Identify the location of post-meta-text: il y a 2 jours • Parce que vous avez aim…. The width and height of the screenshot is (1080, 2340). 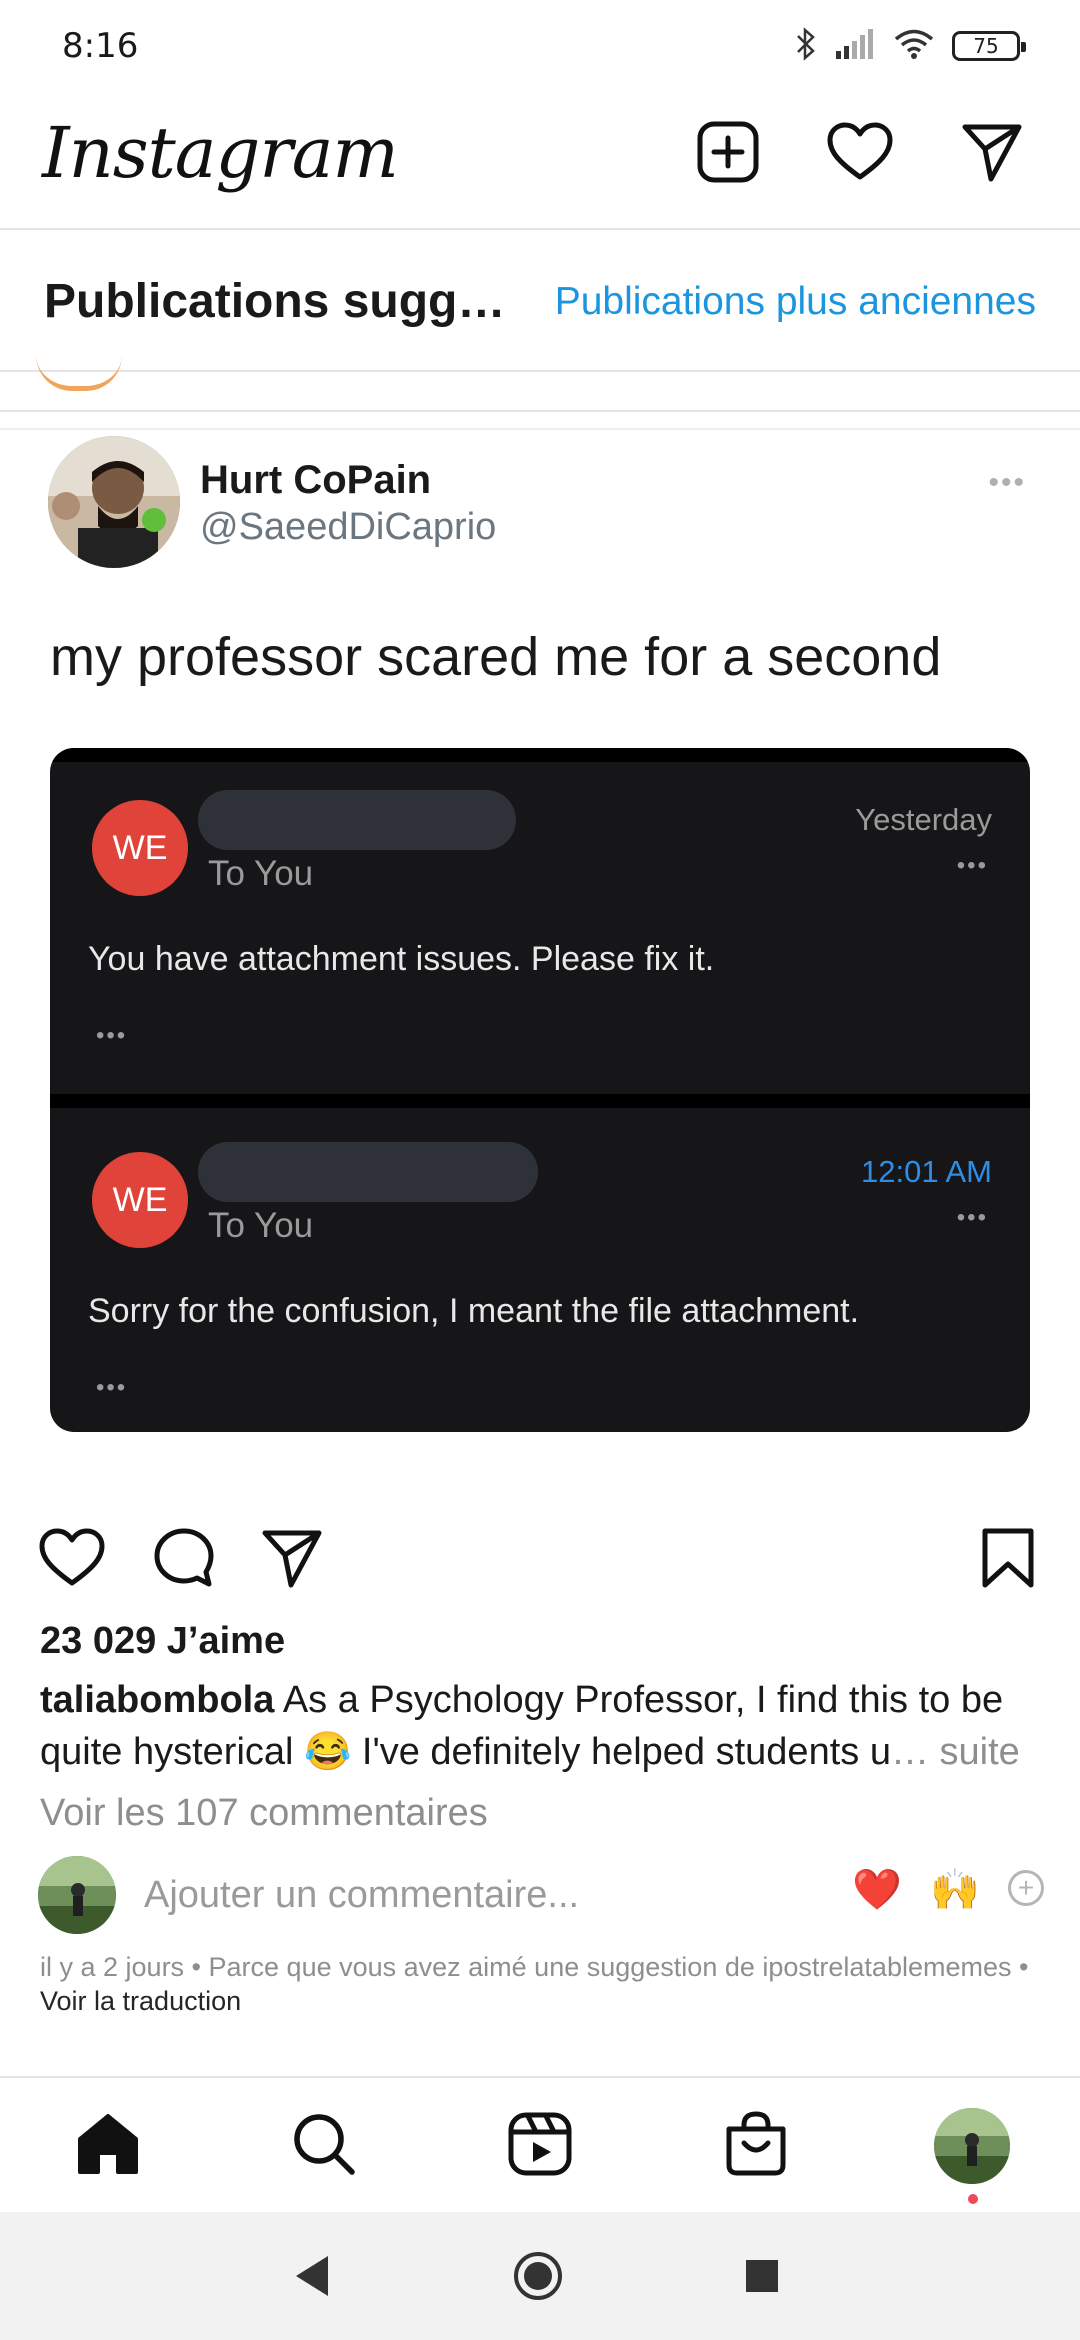
(534, 1967).